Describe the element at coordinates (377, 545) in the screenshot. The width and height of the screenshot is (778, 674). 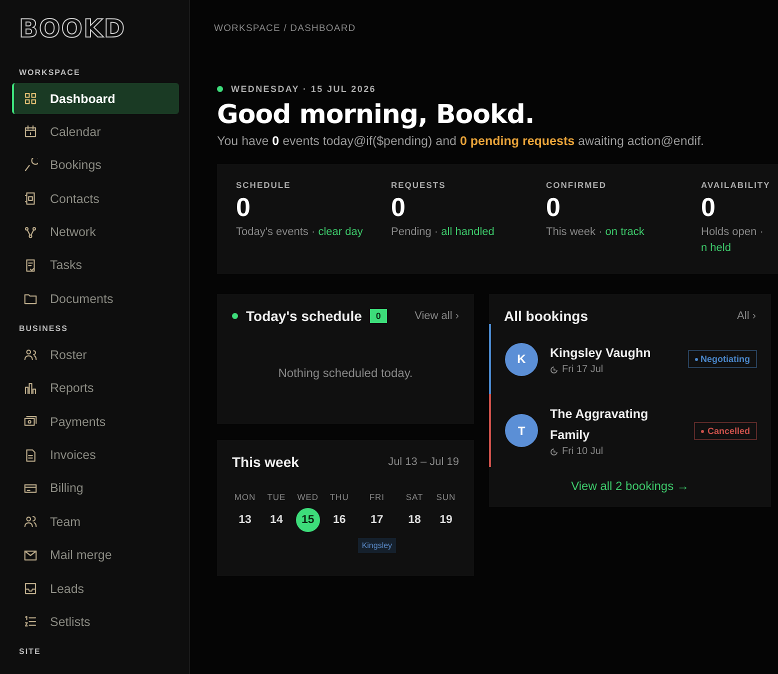
I see `event-chip: Kingsley` at that location.